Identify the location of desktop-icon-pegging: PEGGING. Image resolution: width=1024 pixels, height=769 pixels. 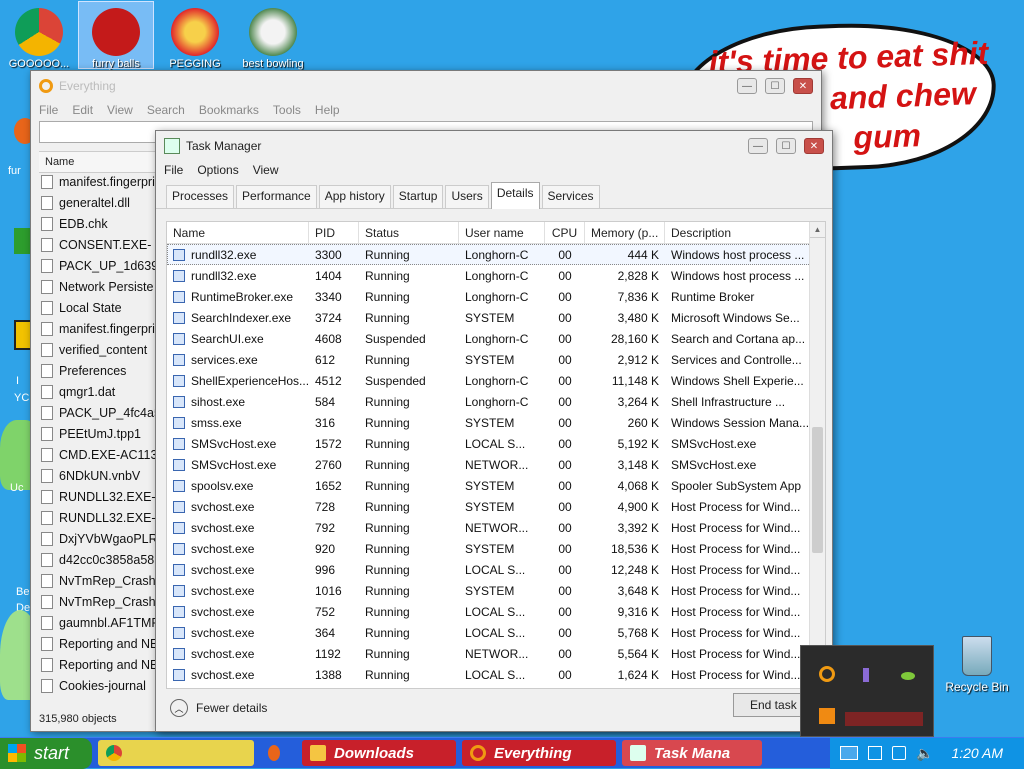
(195, 36).